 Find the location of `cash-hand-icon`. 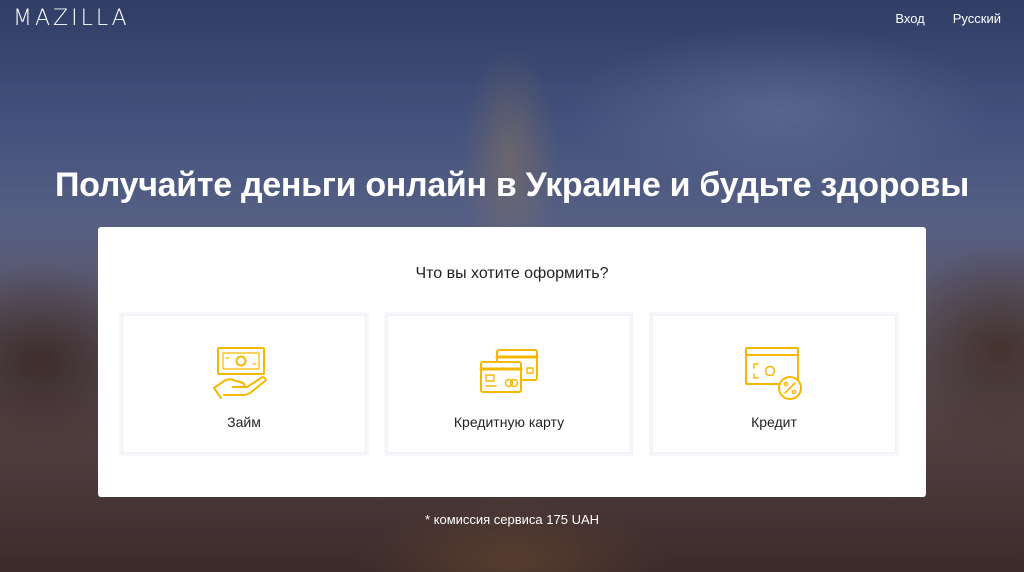

cash-hand-icon is located at coordinates (240, 373).